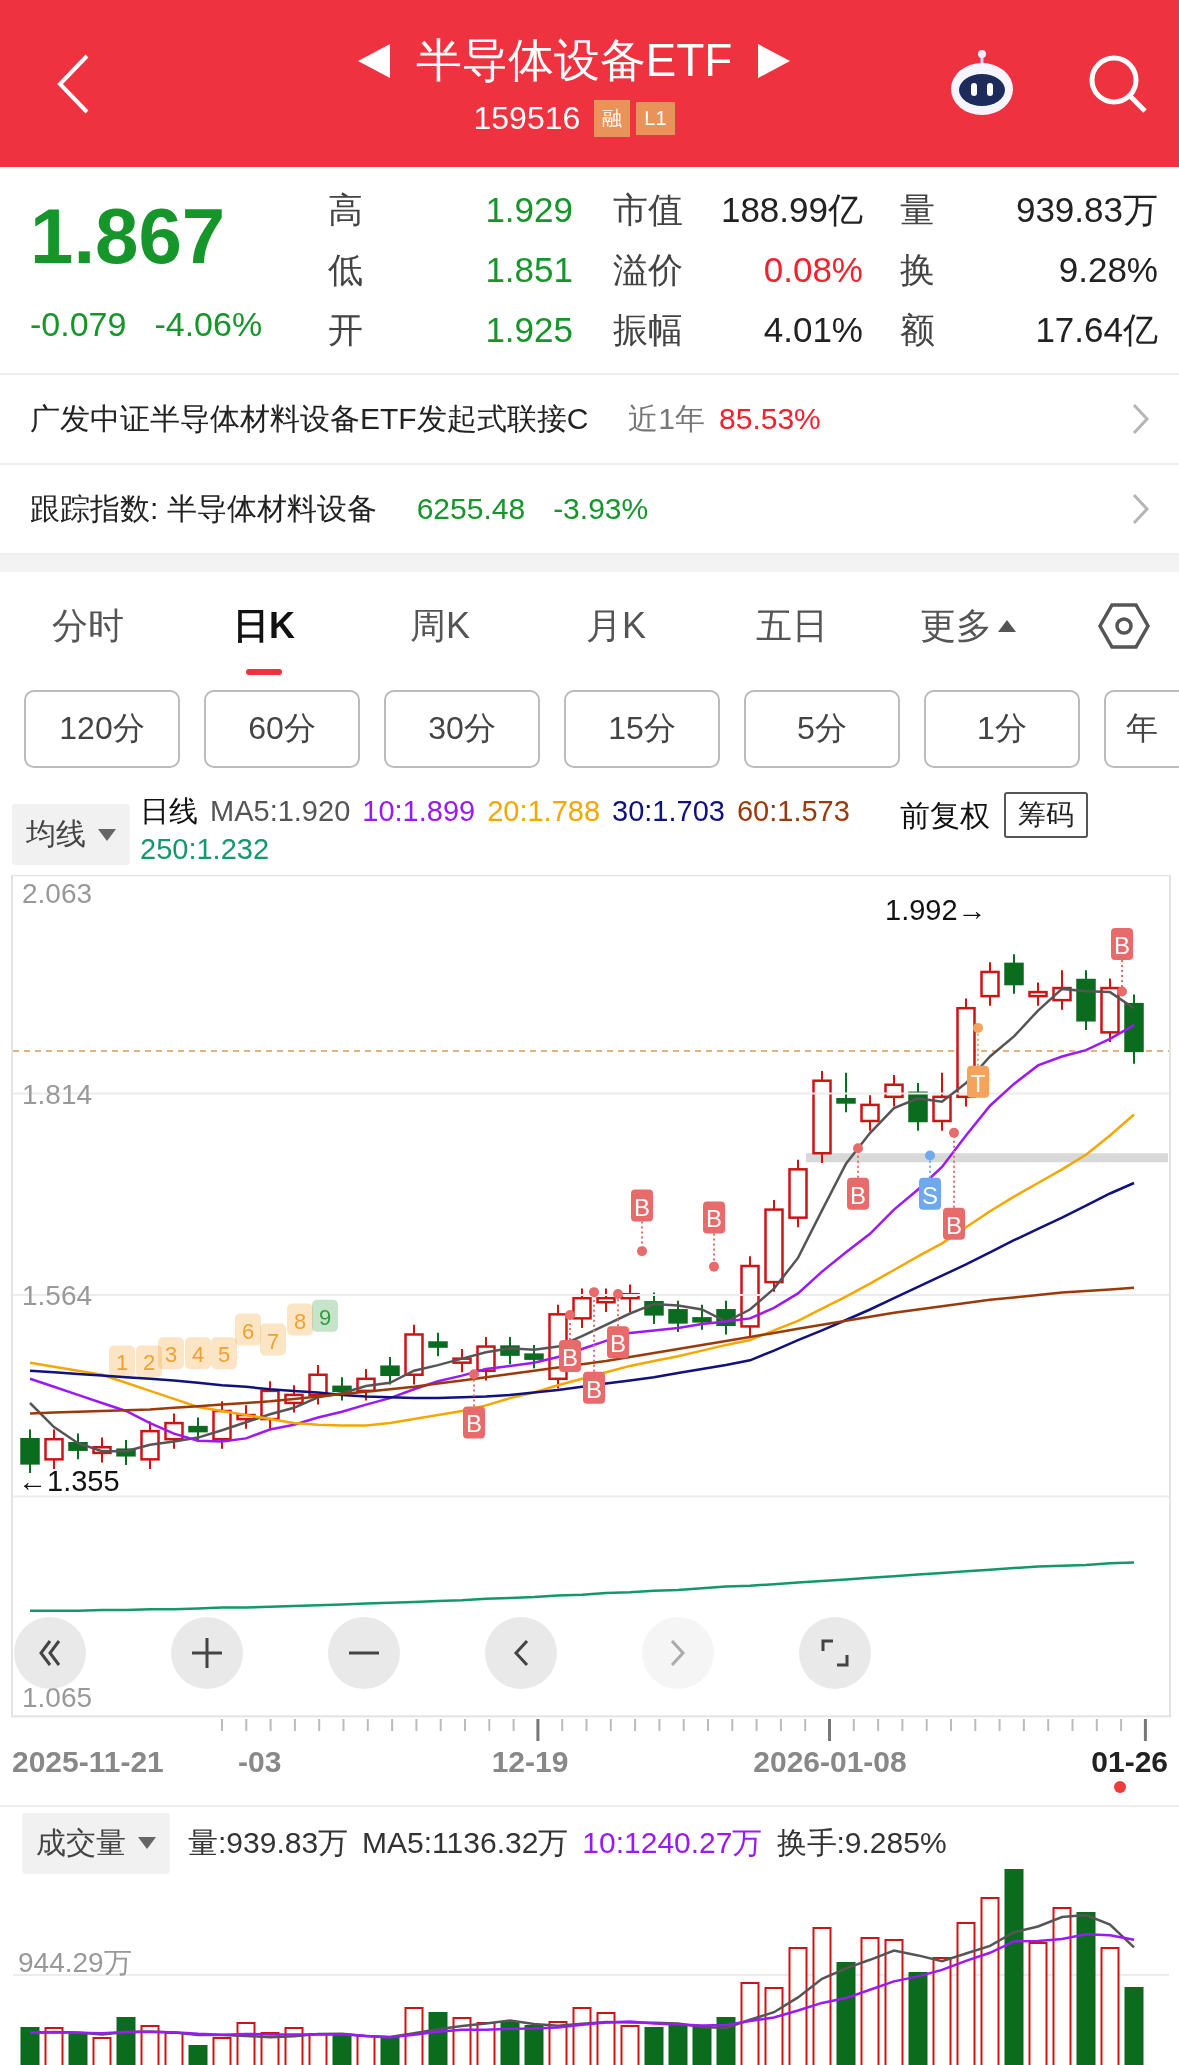  What do you see at coordinates (528, 270) in the screenshot?
I see `stat-value: 1.851` at bounding box center [528, 270].